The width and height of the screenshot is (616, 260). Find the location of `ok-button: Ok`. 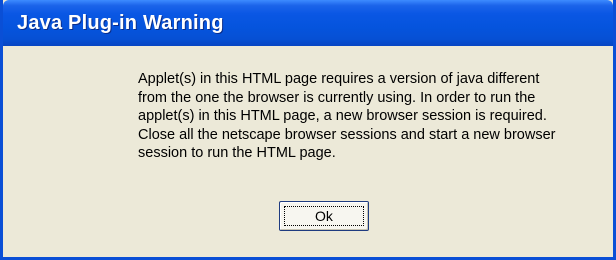

ok-button: Ok is located at coordinates (324, 216).